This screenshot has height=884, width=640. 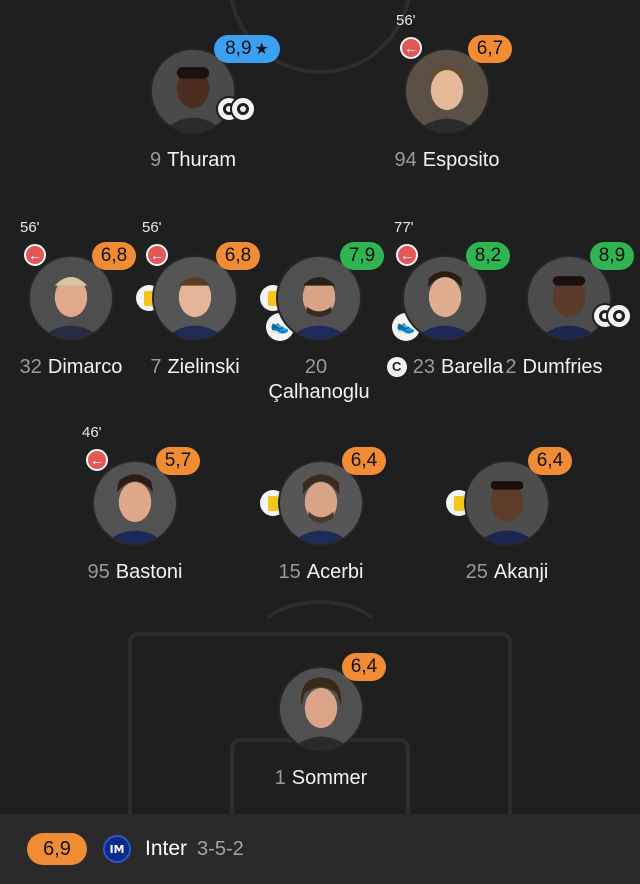 I want to click on player-name: 25 Akanji, so click(x=507, y=572).